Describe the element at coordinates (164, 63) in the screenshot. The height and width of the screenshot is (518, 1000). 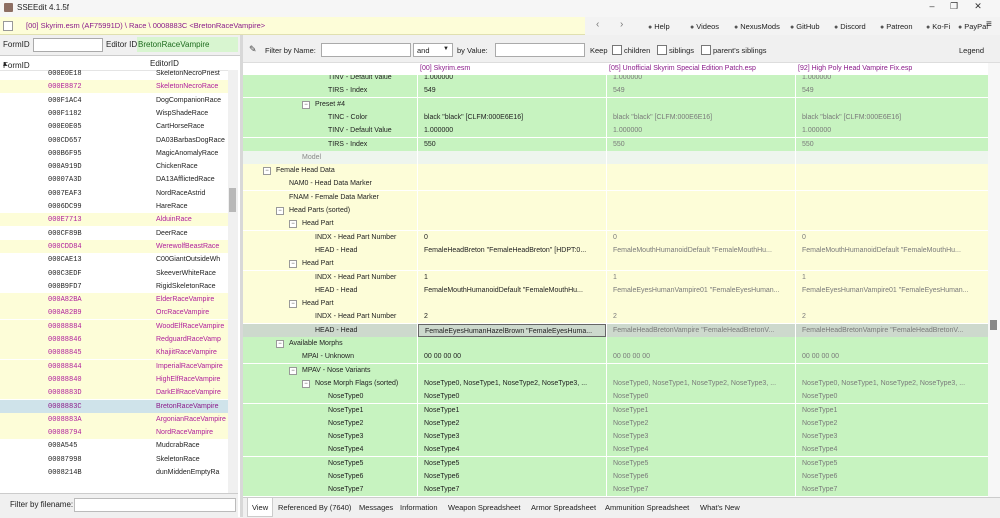
I see `col-editorid-header: EditorID` at that location.